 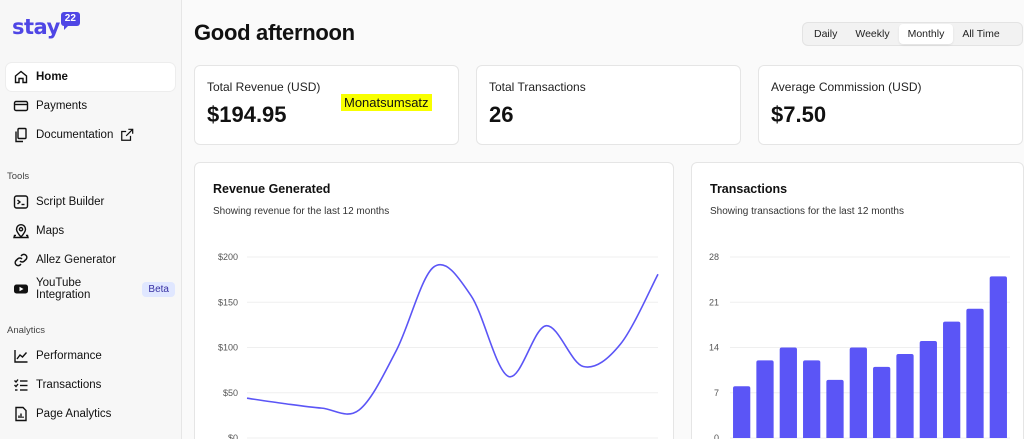 What do you see at coordinates (21, 135) in the screenshot?
I see `documents-icon` at bounding box center [21, 135].